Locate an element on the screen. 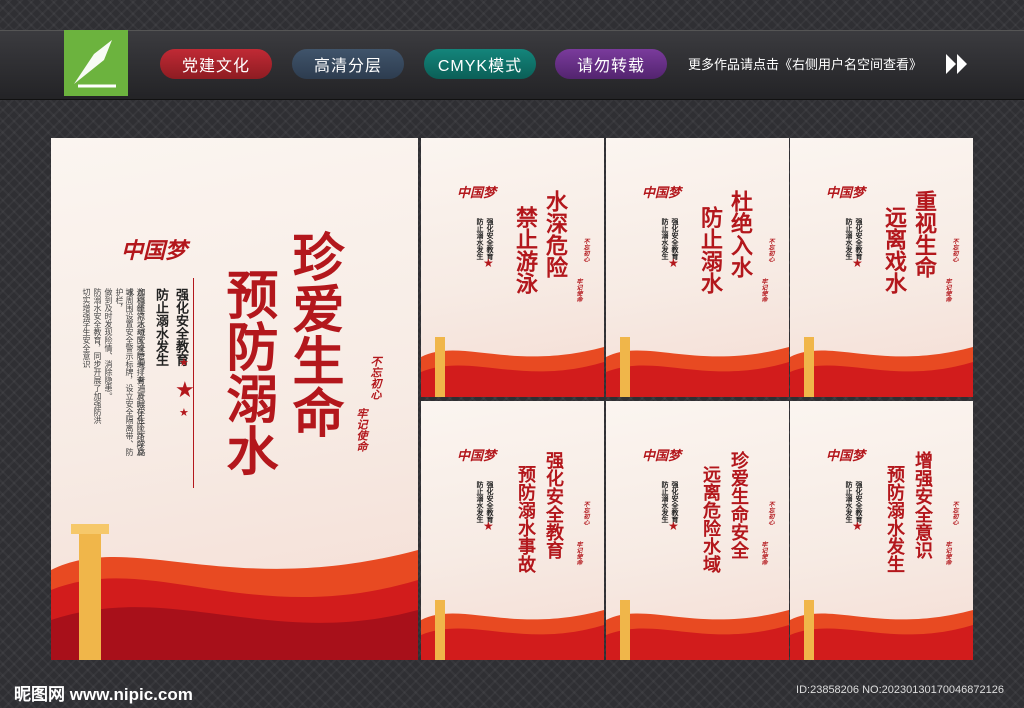 The image size is (1024, 708). poster-title-line1: 重视生命 is located at coordinates (924, 234).